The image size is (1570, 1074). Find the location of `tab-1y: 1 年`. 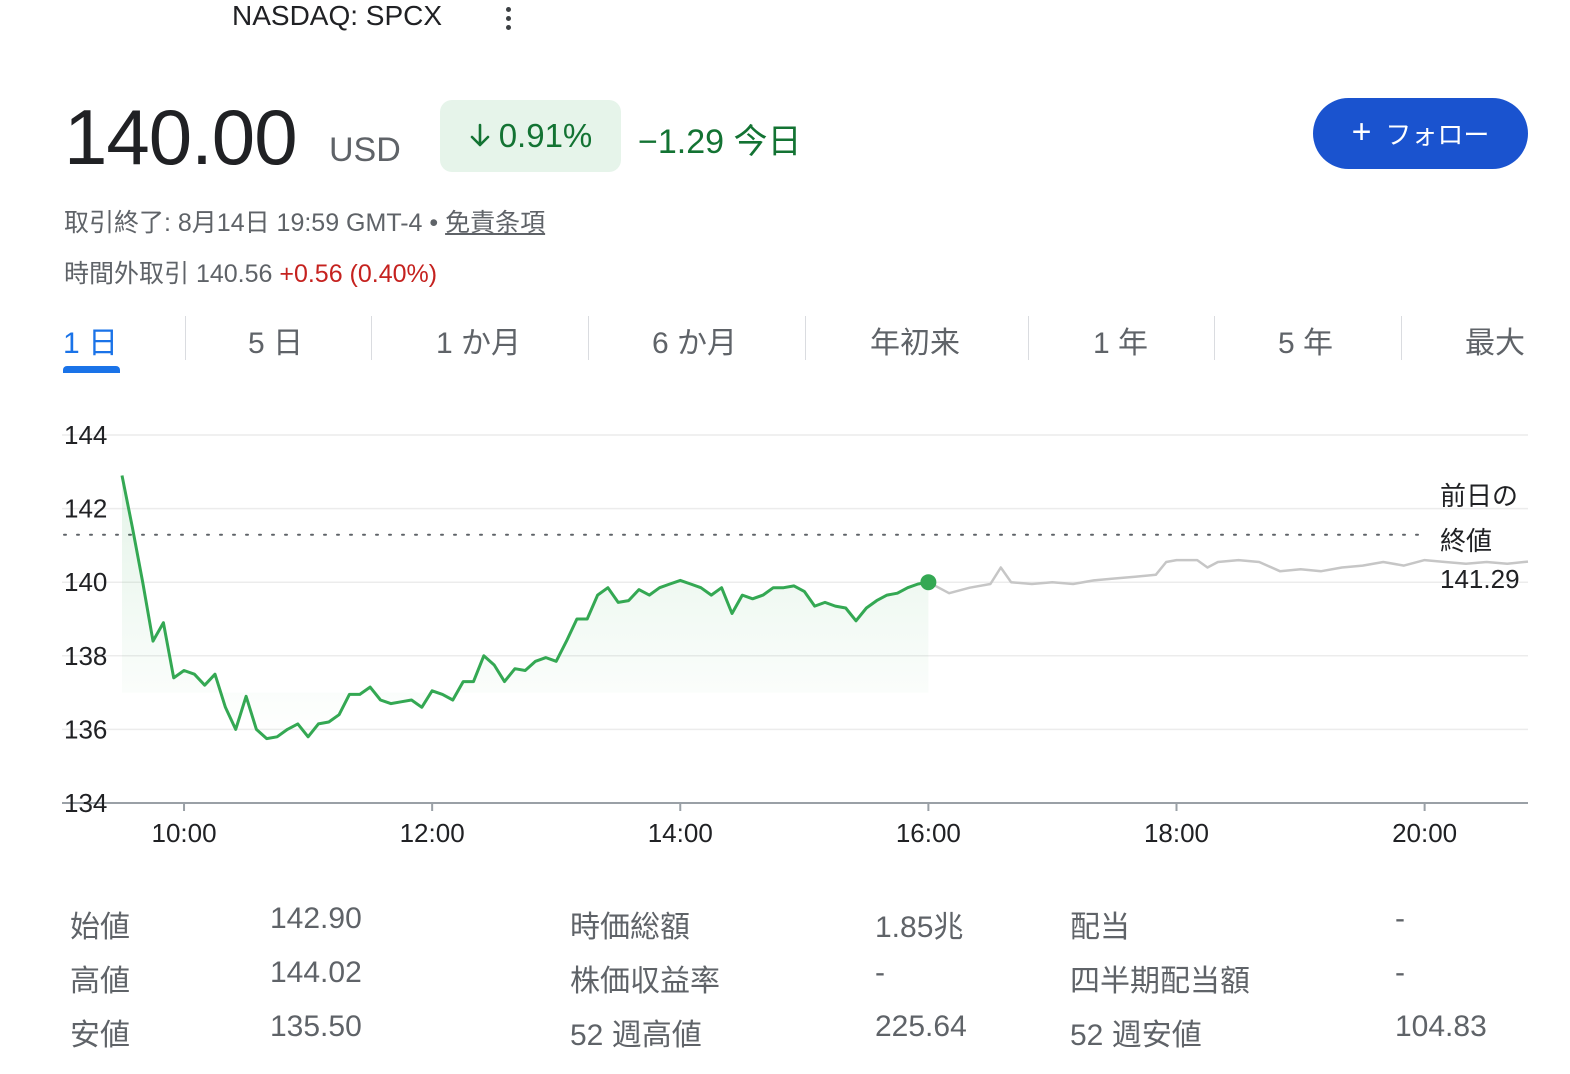

tab-1y: 1 年 is located at coordinates (1120, 340).